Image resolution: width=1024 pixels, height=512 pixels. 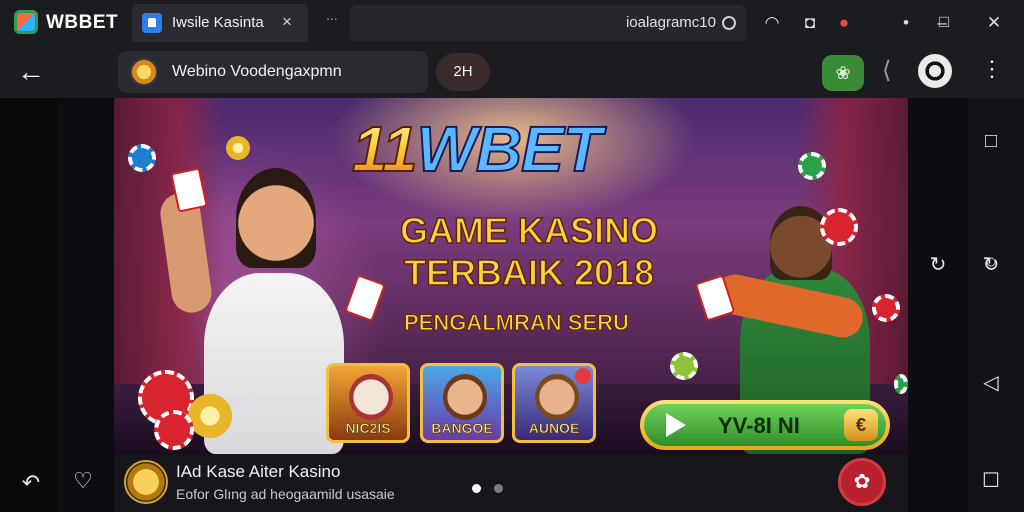 What do you see at coordinates (861, 425) in the screenshot?
I see `coin-icon: €` at bounding box center [861, 425].